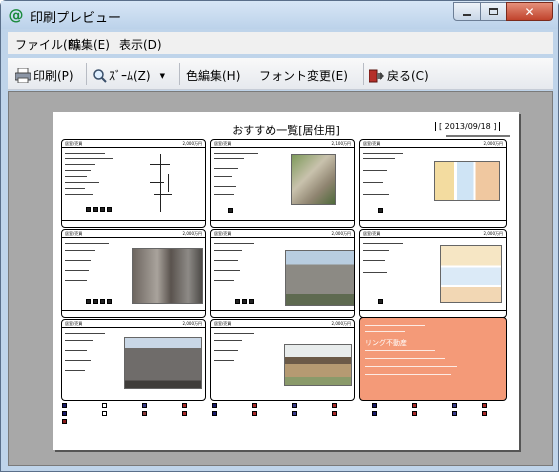 Image resolution: width=559 pixels, height=472 pixels. I want to click on minimize-icon, so click(467, 14).